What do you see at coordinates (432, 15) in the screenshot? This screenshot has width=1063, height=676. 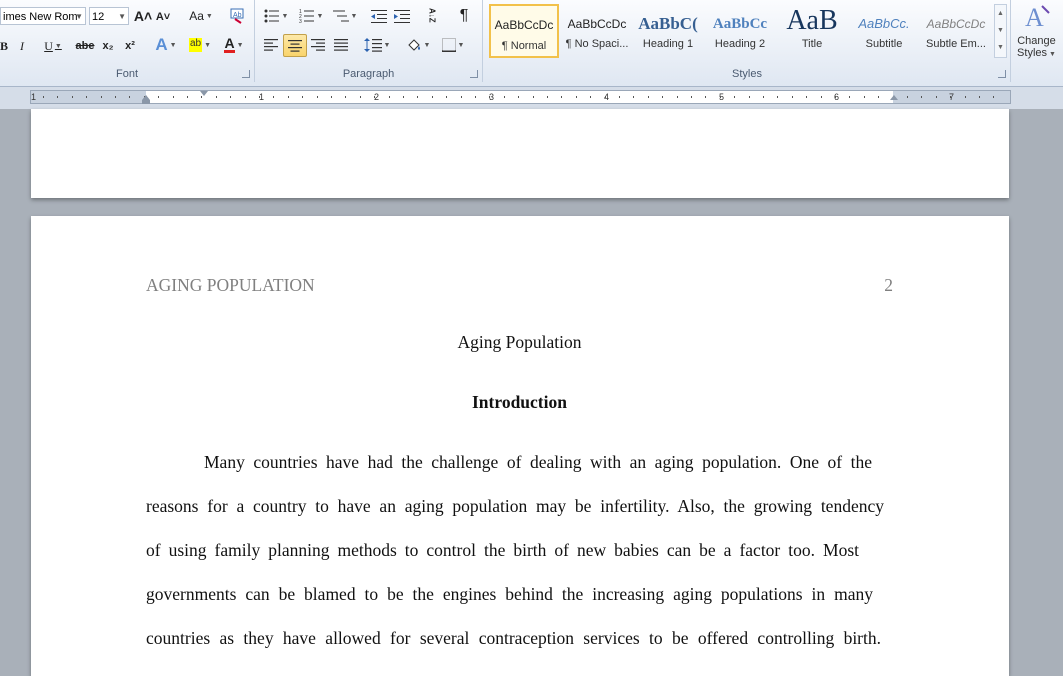 I see `sort-button: A↓Z` at bounding box center [432, 15].